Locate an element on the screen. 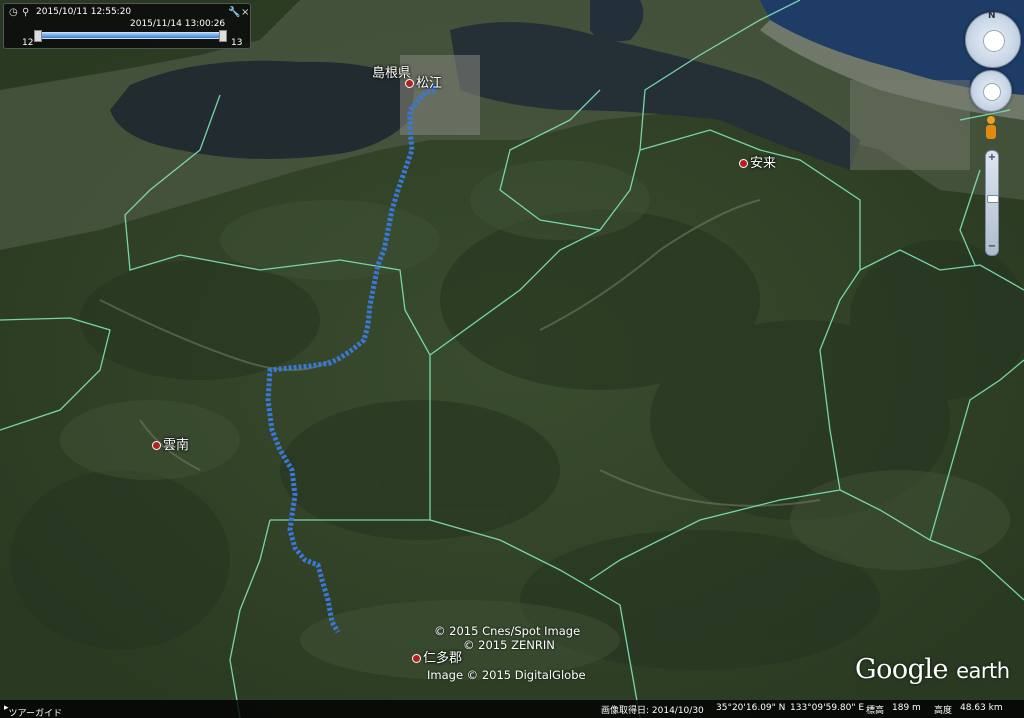 This screenshot has height=718, width=1024. close-icon: × is located at coordinates (245, 12).